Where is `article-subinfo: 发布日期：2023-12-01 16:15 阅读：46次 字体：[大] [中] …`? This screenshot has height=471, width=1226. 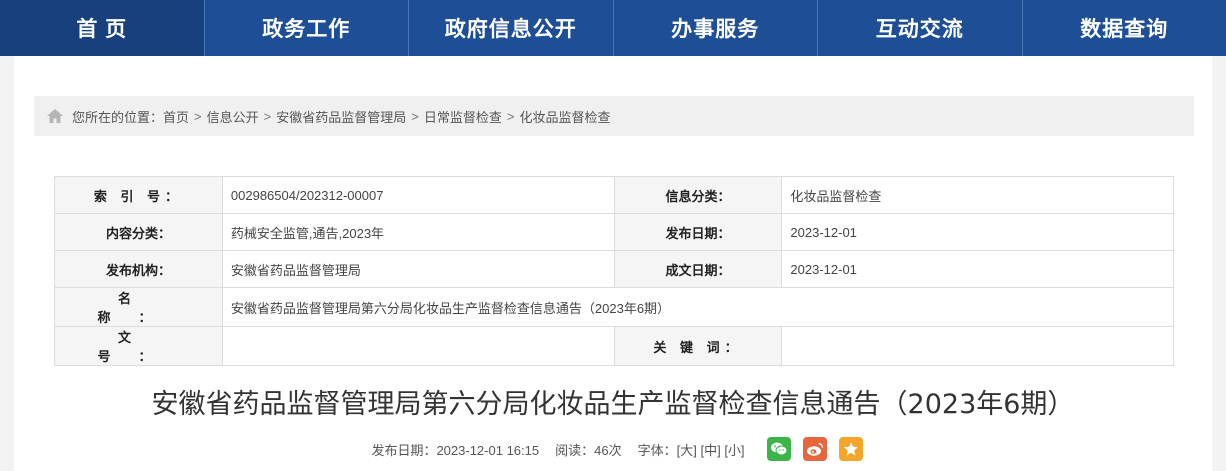
article-subinfo: 发布日期：2023-12-01 16:15 阅读：46次 字体：[大] [中] … is located at coordinates (613, 449).